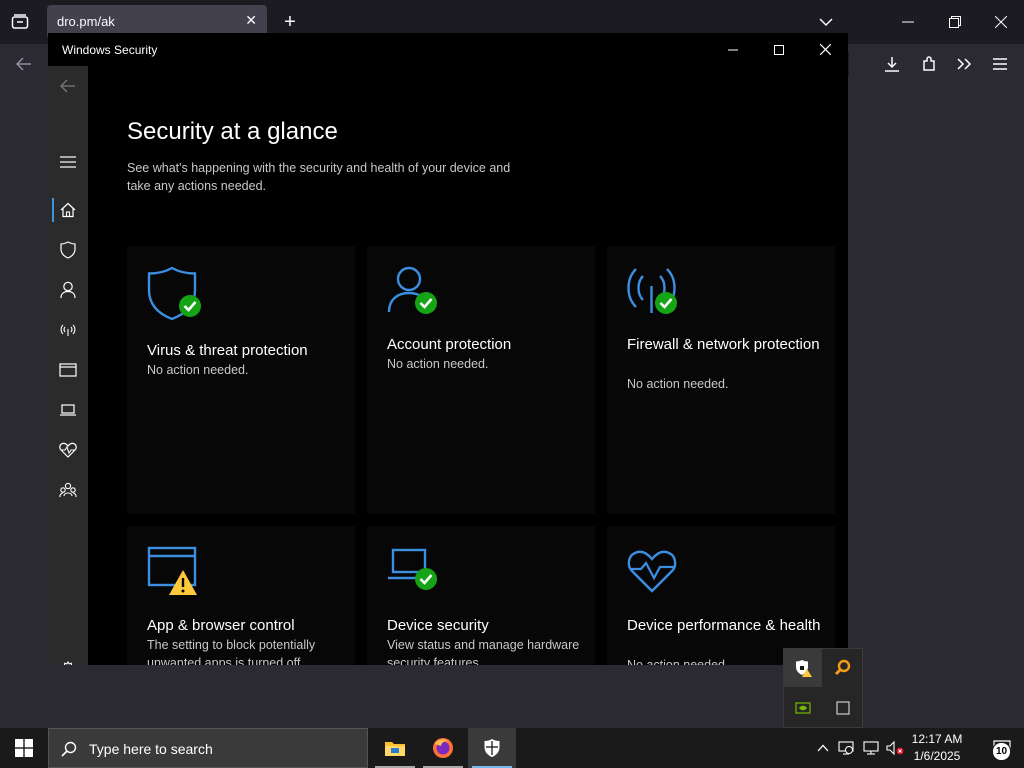 The width and height of the screenshot is (1024, 768). I want to click on browser-restore-icon, so click(955, 22).